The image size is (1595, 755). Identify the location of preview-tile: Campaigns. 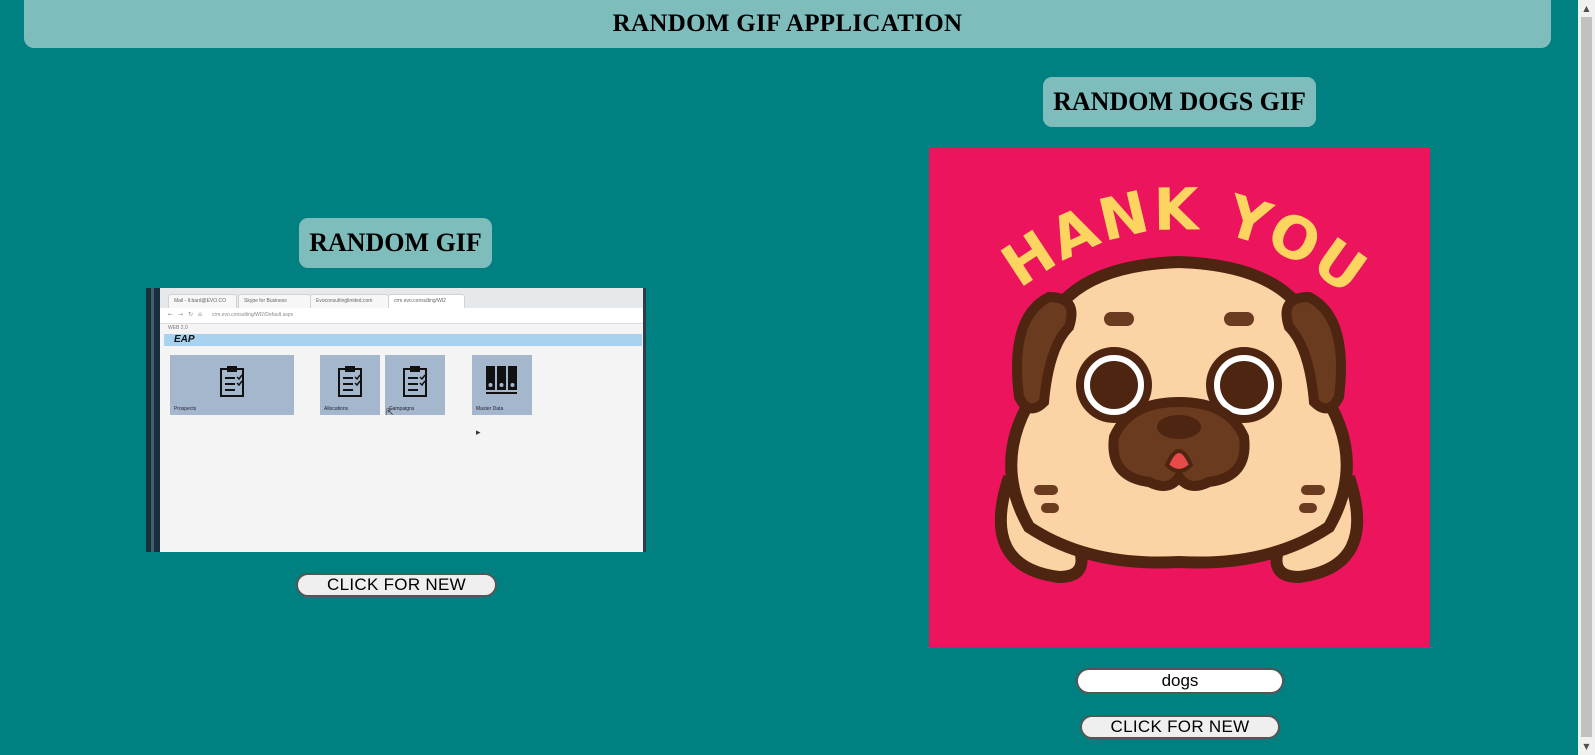
(415, 385).